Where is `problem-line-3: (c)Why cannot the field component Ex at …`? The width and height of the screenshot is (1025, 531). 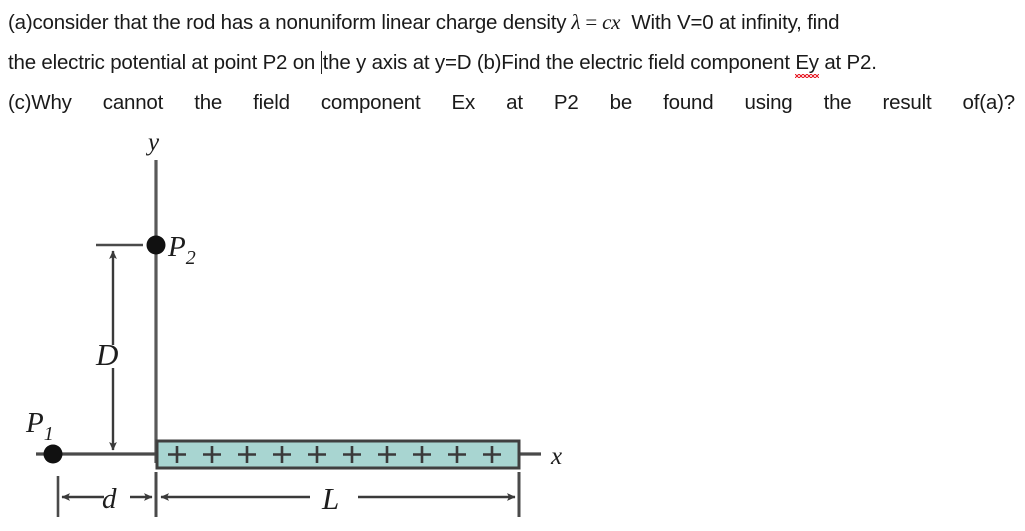 problem-line-3: (c)Why cannot the field component Ex at … is located at coordinates (511, 103).